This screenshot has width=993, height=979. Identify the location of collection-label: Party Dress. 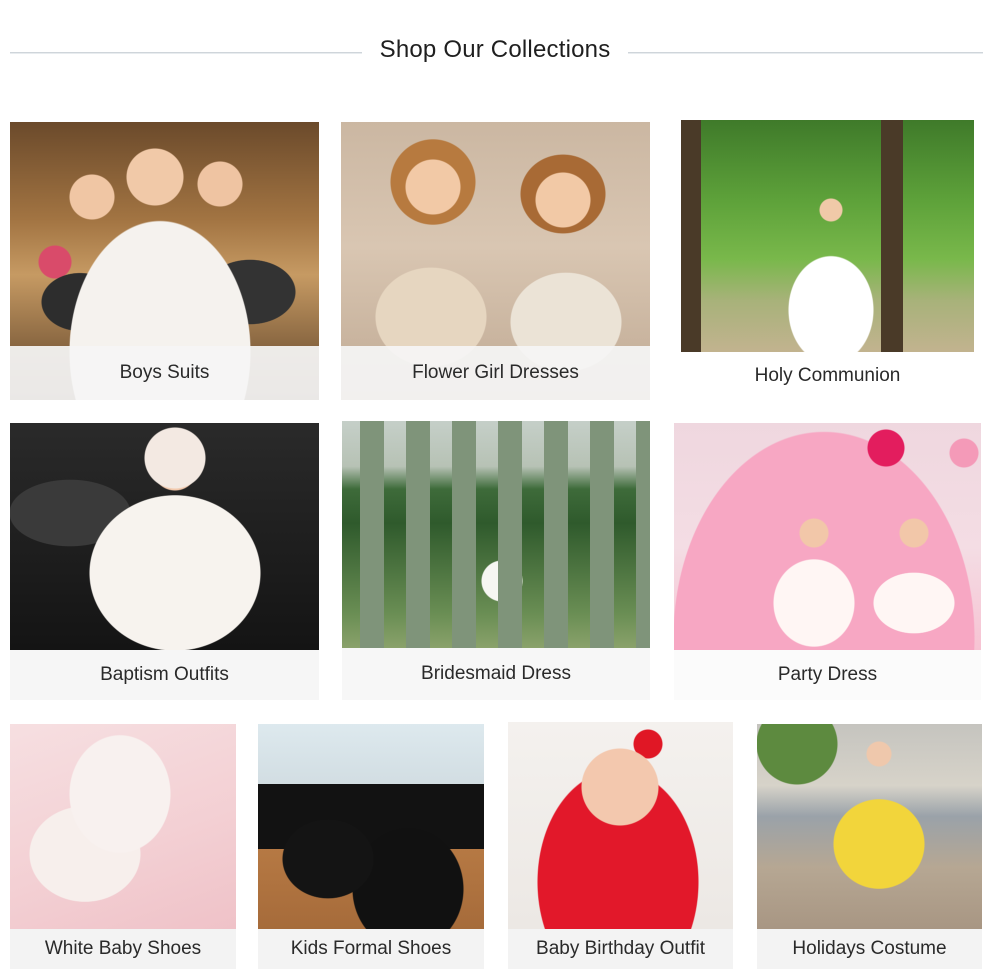
(827, 674).